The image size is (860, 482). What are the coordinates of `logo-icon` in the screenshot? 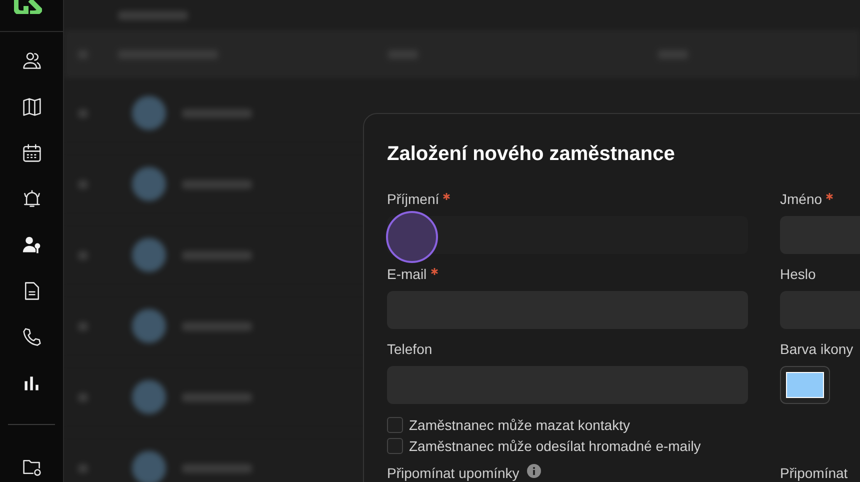 It's located at (28, 7).